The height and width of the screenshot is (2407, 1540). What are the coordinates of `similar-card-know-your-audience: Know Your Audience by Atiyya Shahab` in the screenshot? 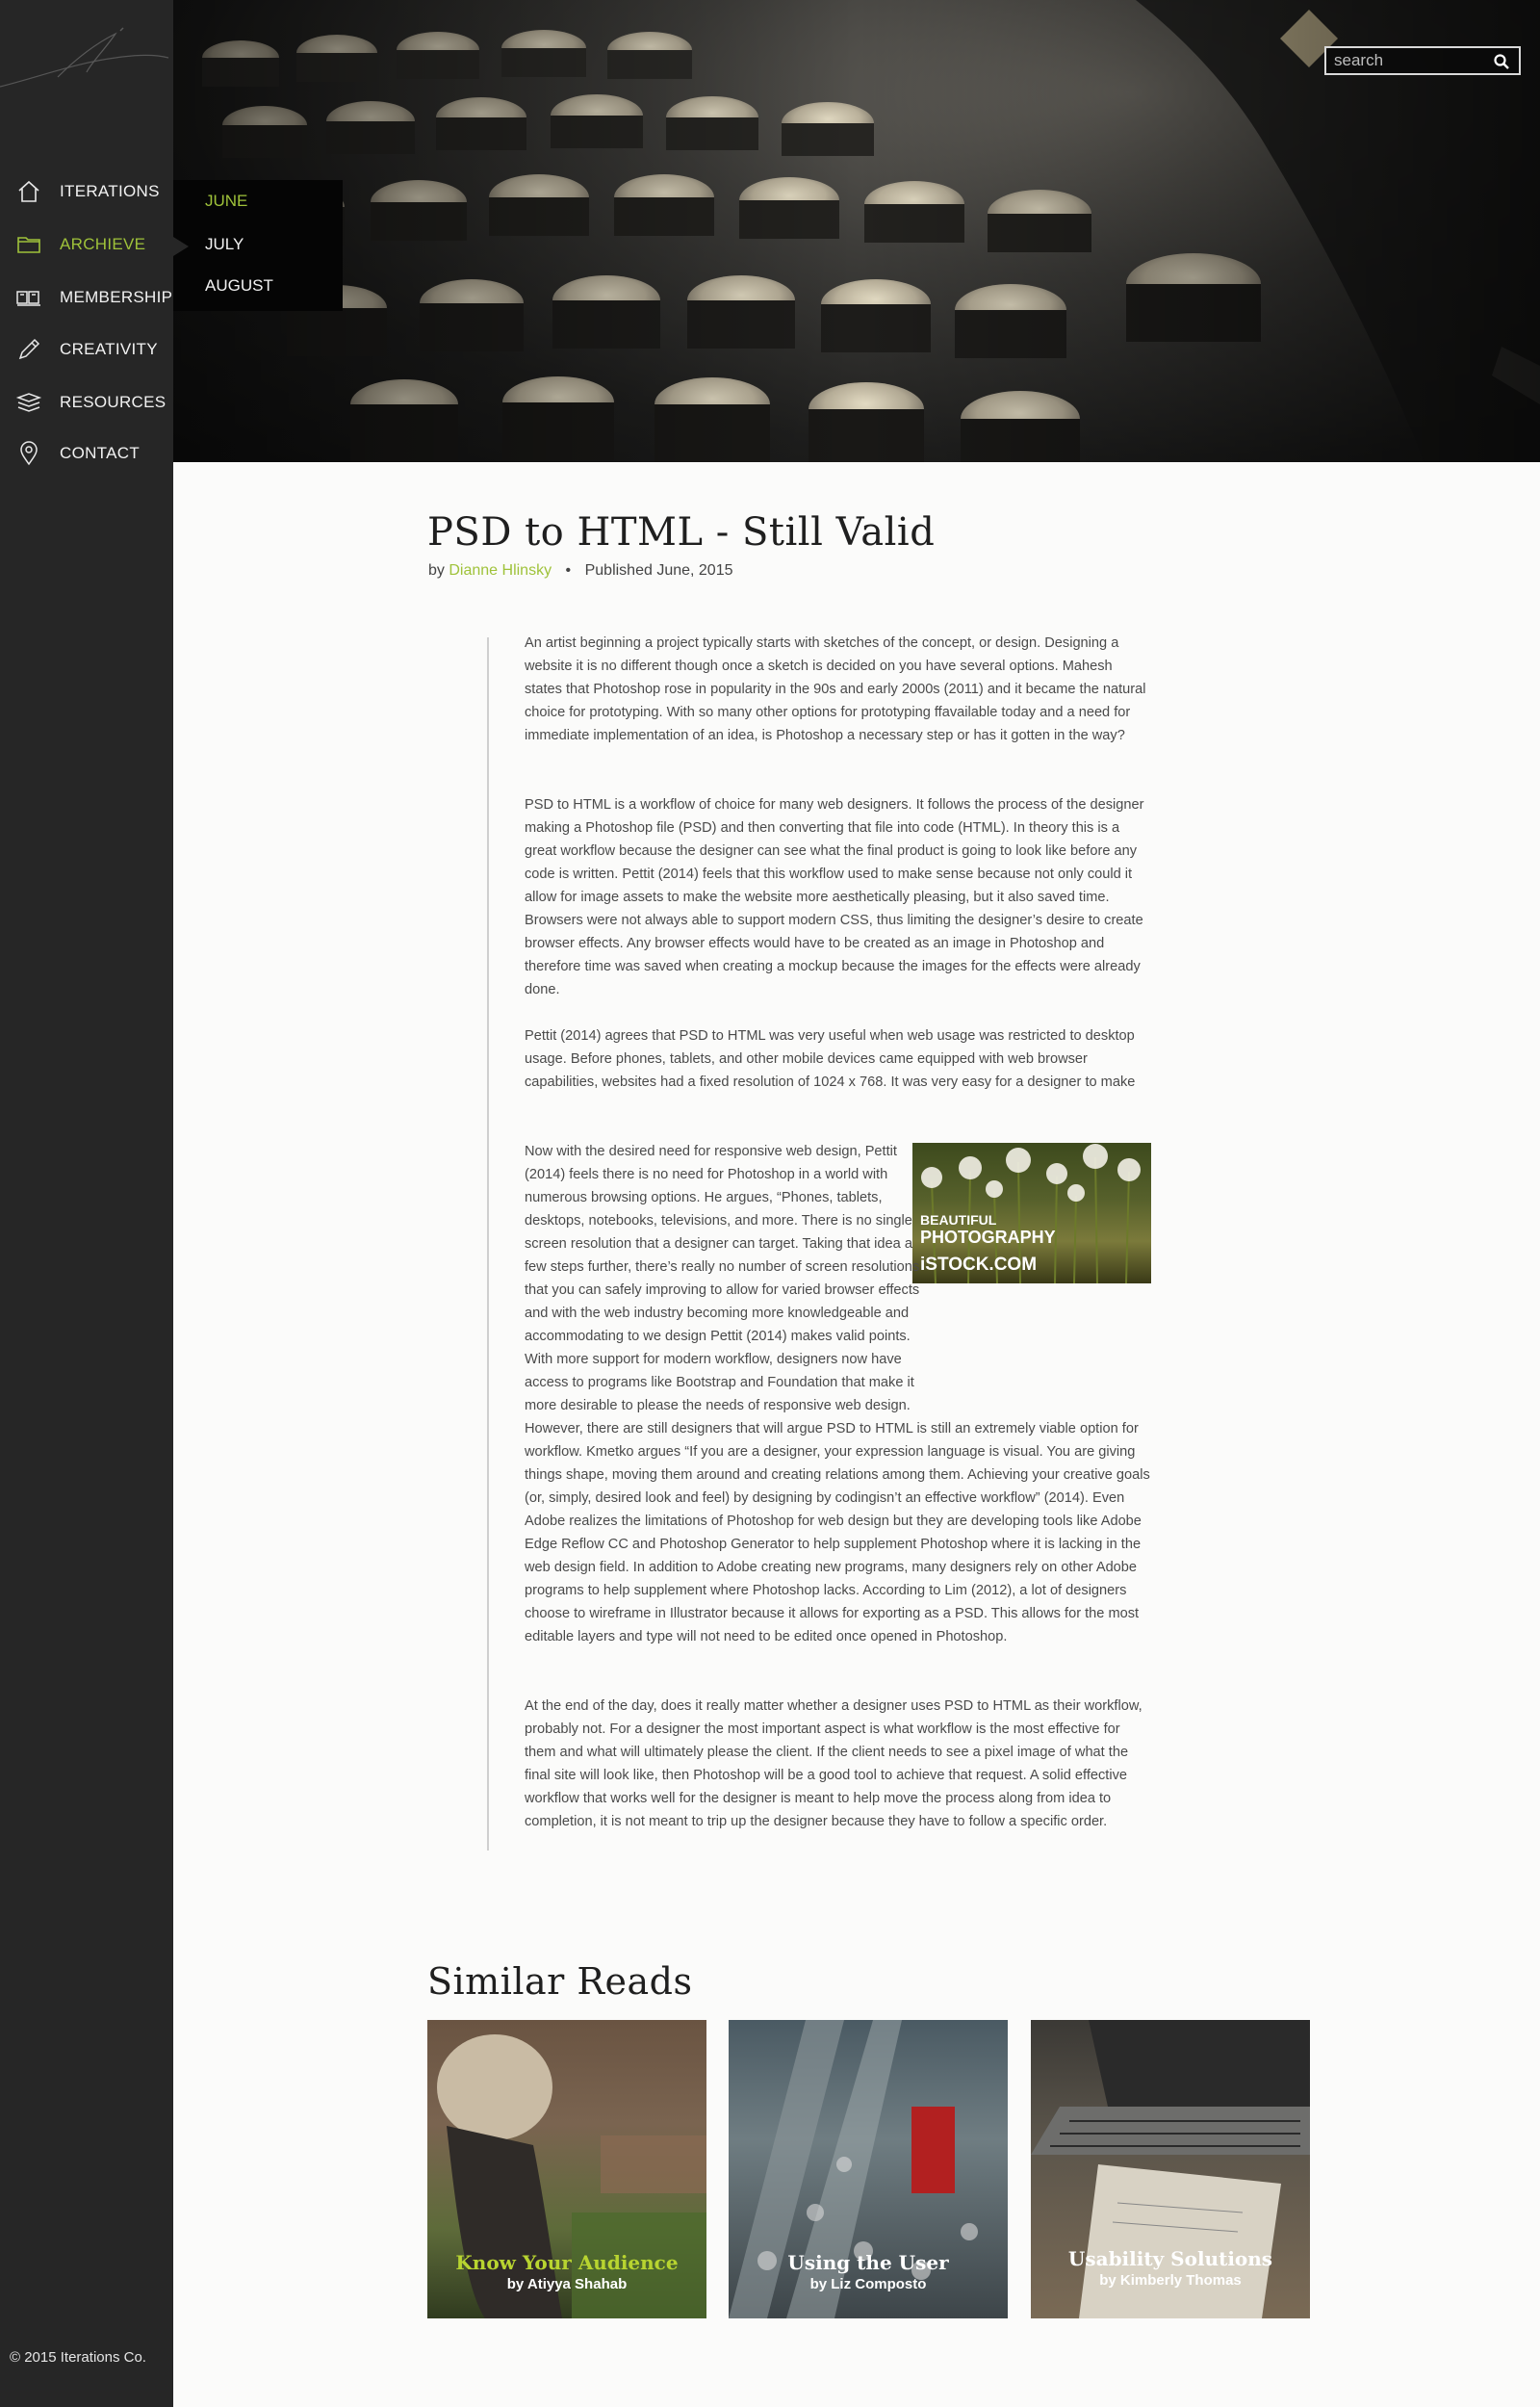 It's located at (566, 2169).